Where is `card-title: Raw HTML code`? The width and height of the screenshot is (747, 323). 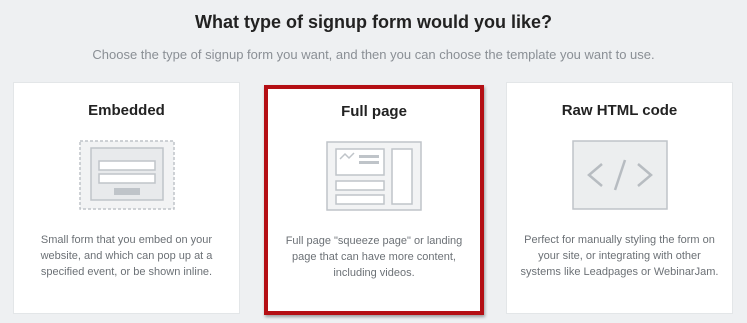
card-title: Raw HTML code is located at coordinates (619, 110).